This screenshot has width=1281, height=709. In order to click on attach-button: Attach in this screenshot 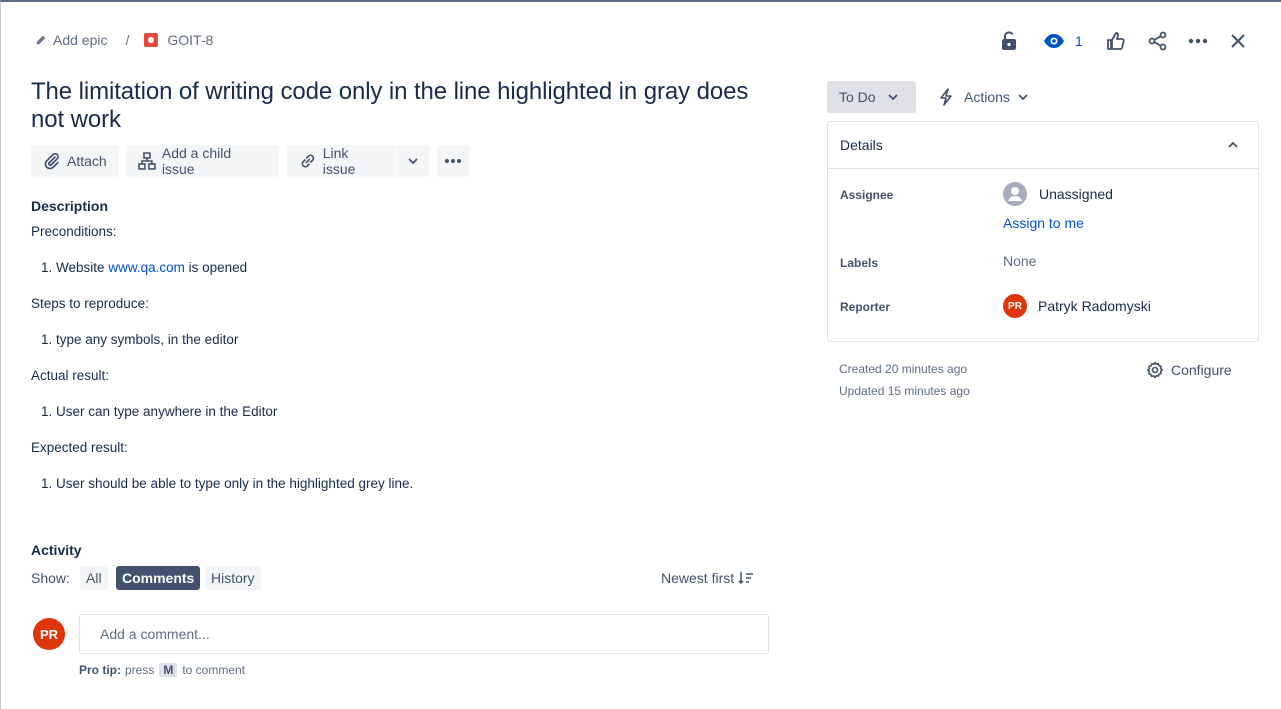, I will do `click(75, 161)`.